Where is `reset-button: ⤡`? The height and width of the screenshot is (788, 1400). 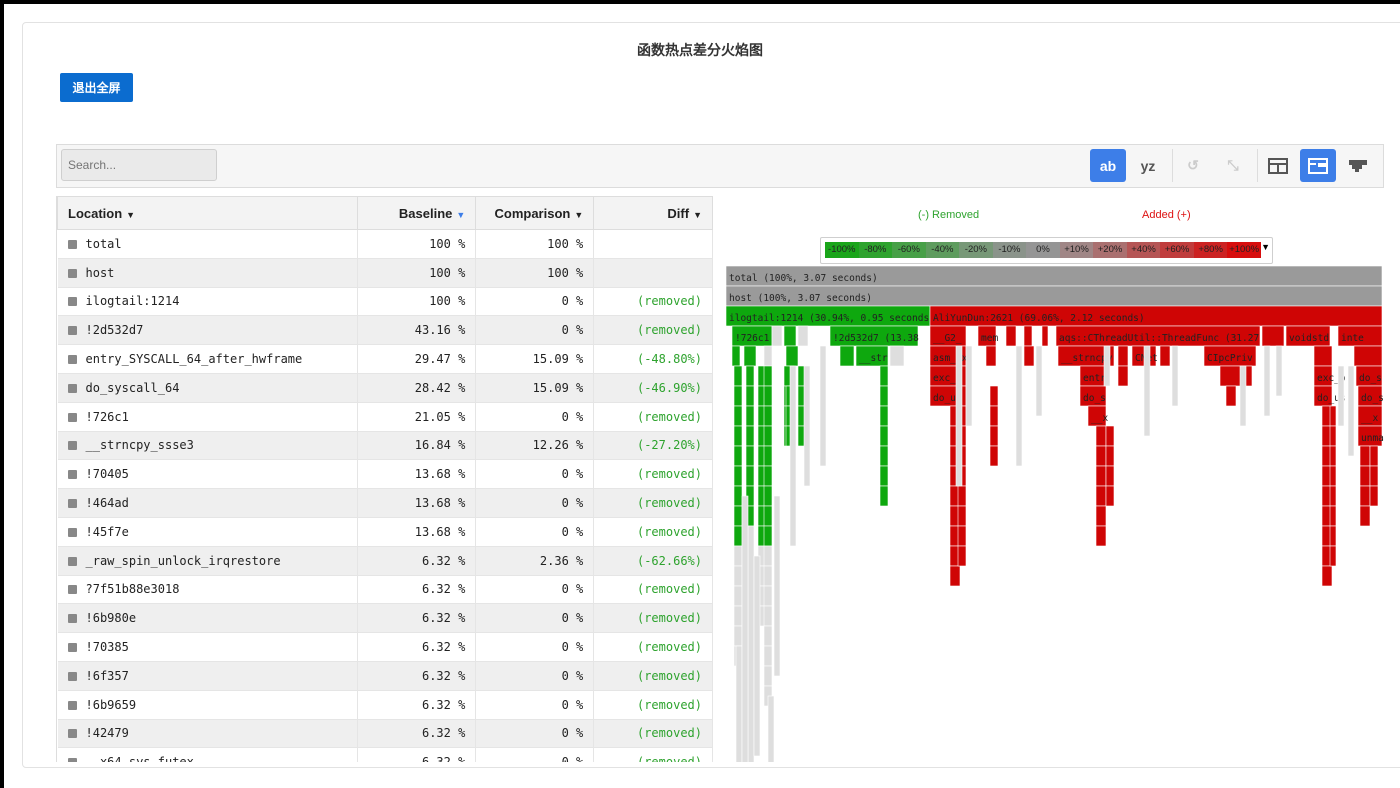 reset-button: ⤡ is located at coordinates (1233, 165).